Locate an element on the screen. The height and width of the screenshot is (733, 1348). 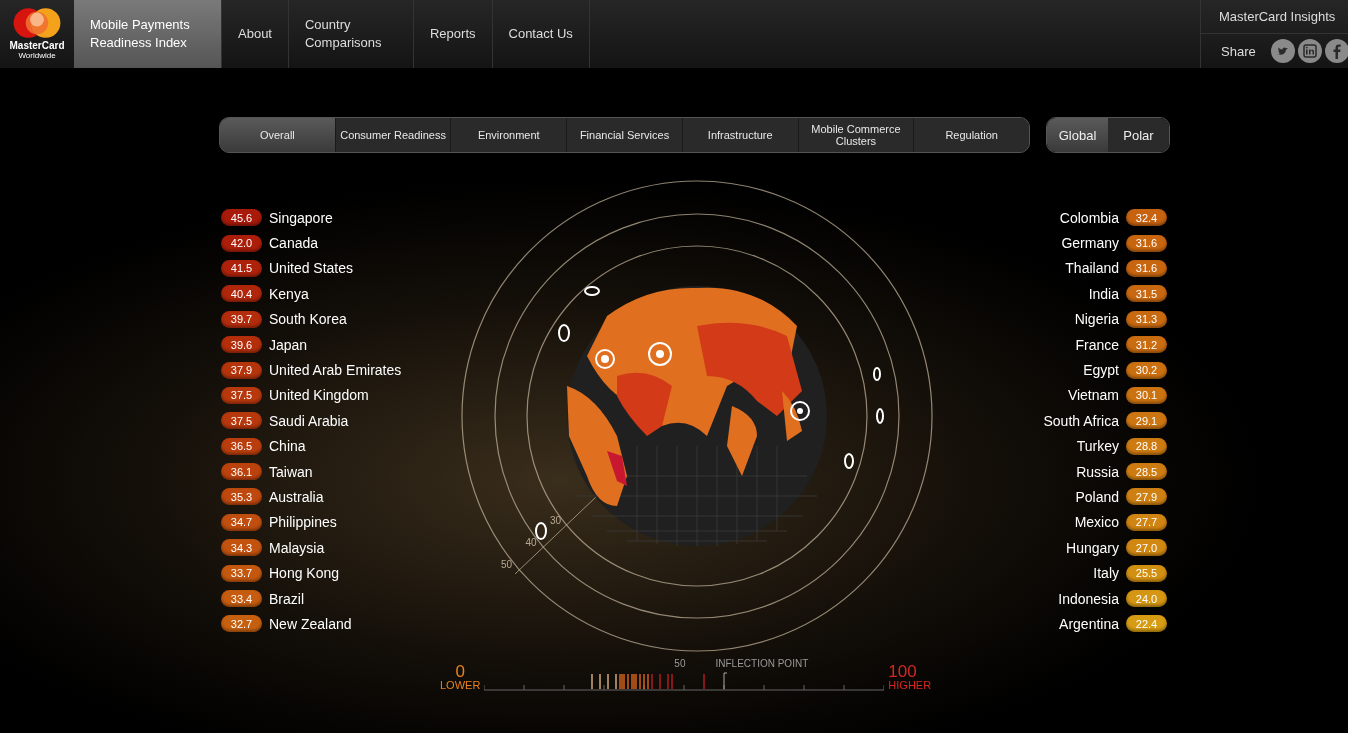
nav-link: Reports is located at coordinates (453, 34).